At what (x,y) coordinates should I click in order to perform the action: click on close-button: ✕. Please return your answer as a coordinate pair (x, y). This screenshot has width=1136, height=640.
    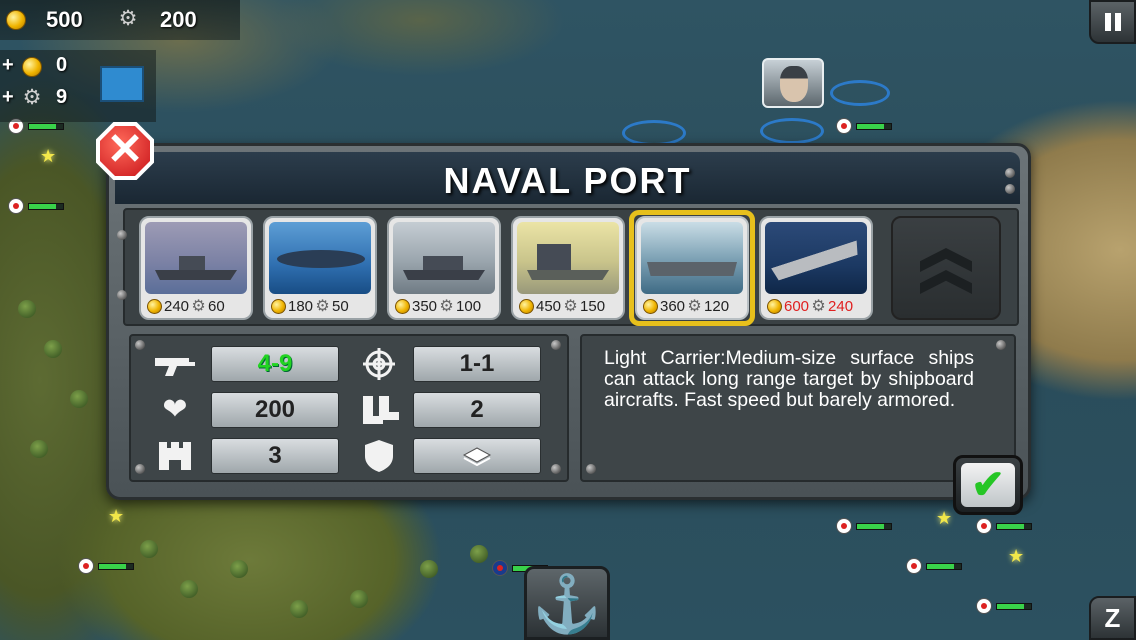
    Looking at the image, I should click on (125, 151).